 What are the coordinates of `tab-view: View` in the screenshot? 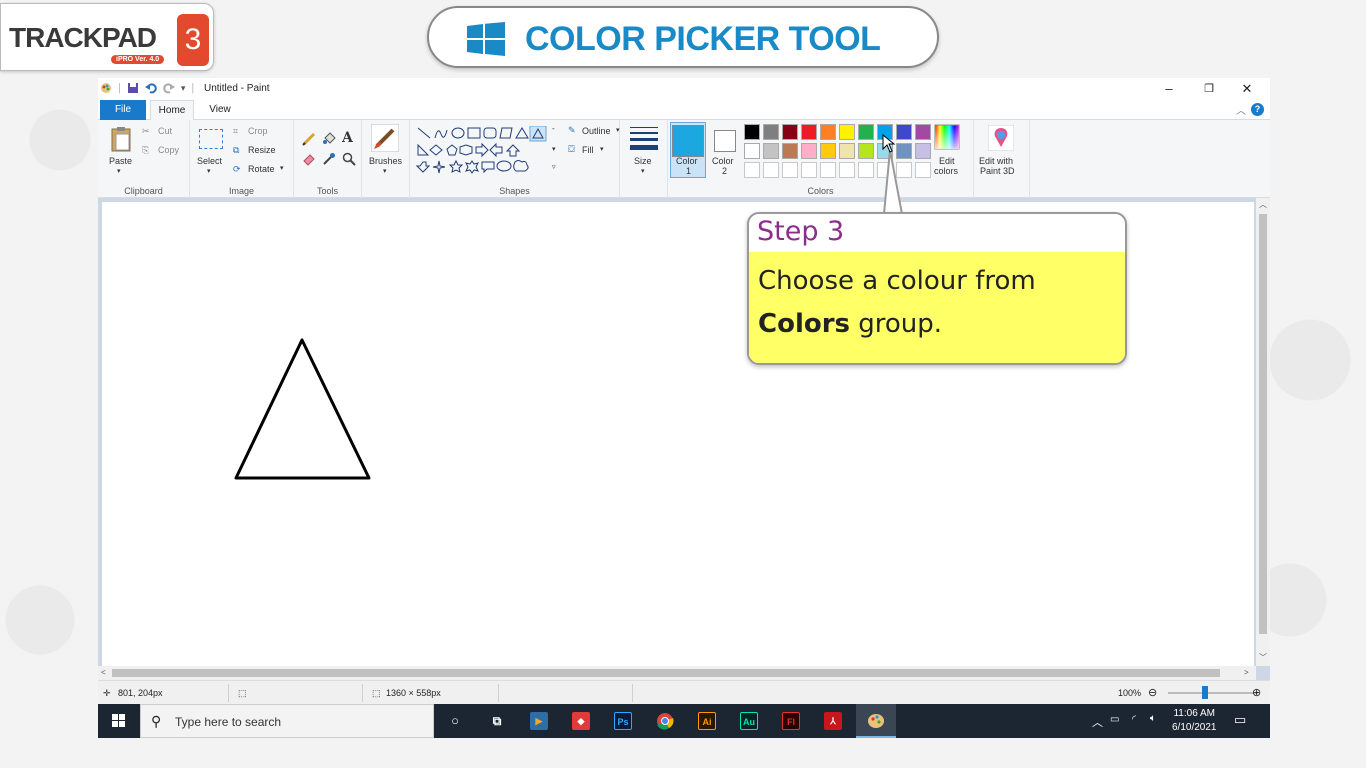 It's located at (220, 110).